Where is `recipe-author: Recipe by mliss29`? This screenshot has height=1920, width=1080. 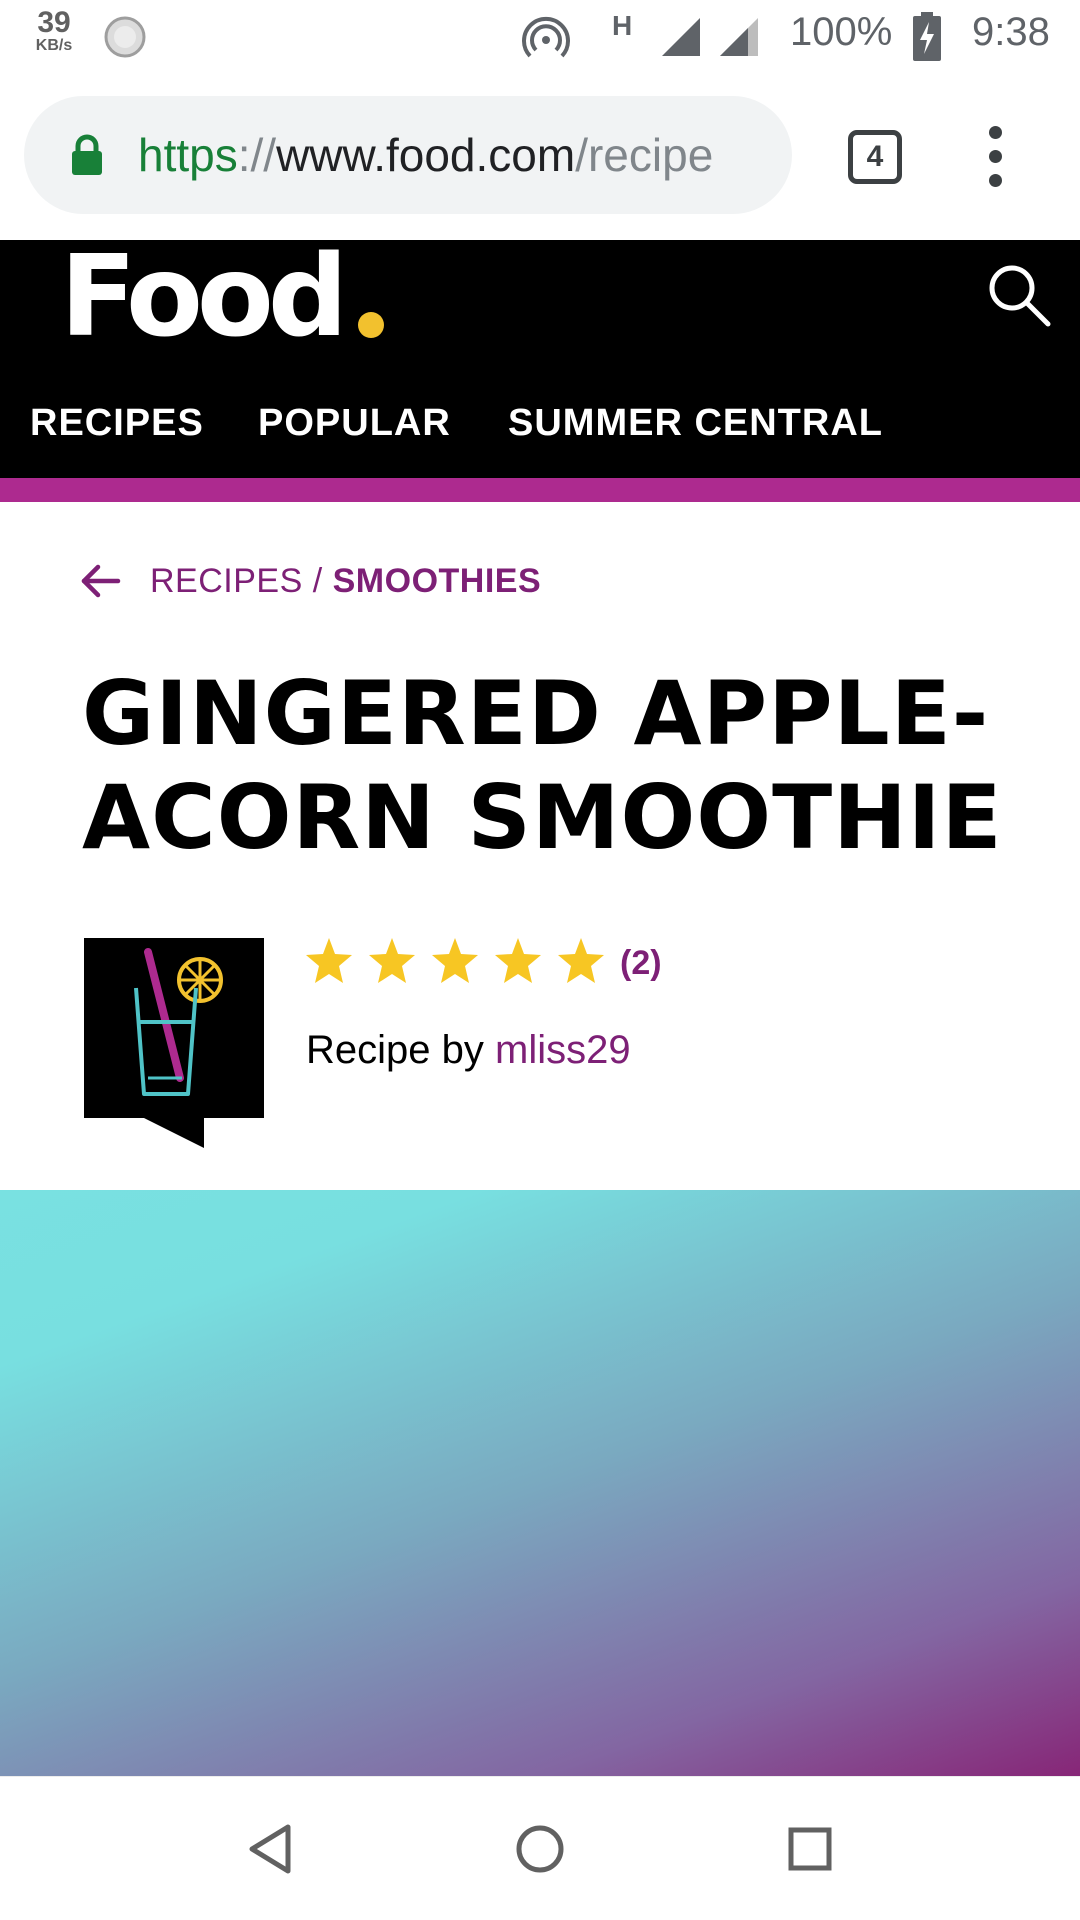 recipe-author: Recipe by mliss29 is located at coordinates (468, 1050).